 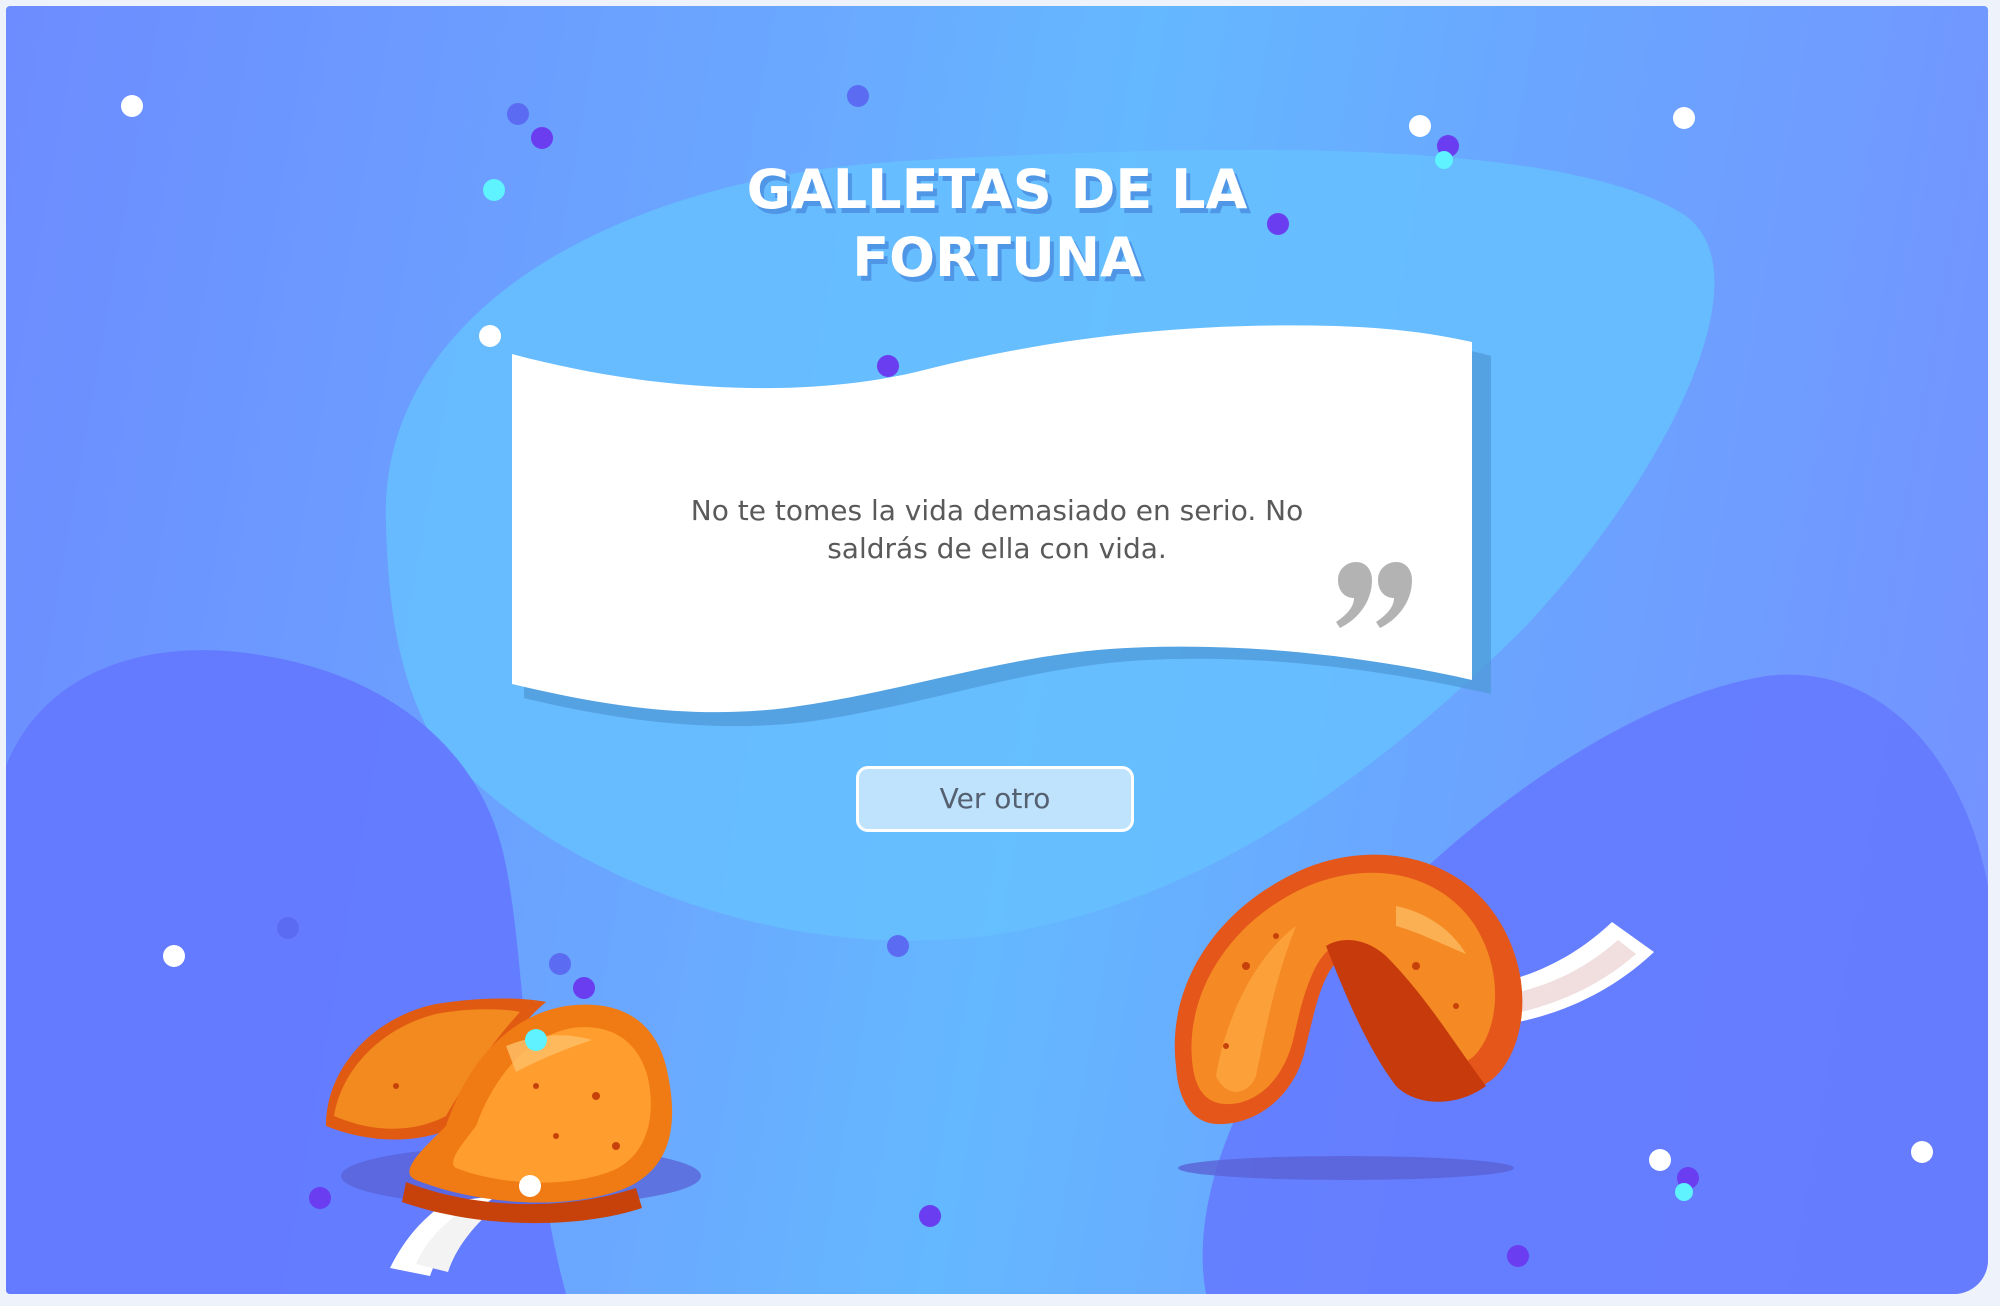 What do you see at coordinates (995, 799) in the screenshot?
I see `ver-otro-button: Ver otro` at bounding box center [995, 799].